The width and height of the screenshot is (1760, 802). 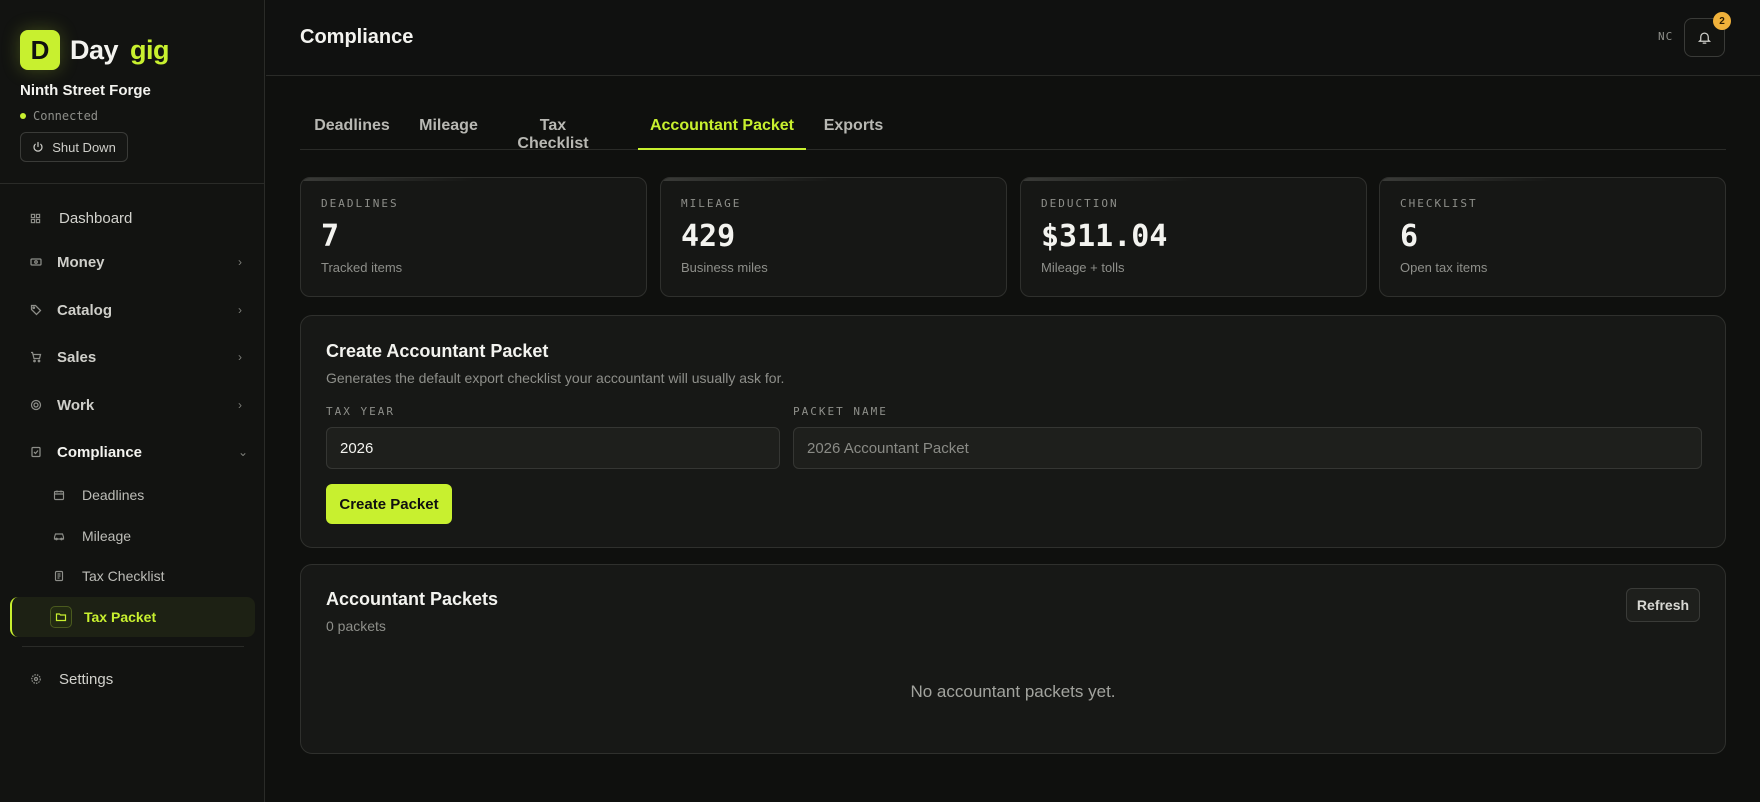 I want to click on sidebar-item-settings: Settings, so click(x=132, y=679).